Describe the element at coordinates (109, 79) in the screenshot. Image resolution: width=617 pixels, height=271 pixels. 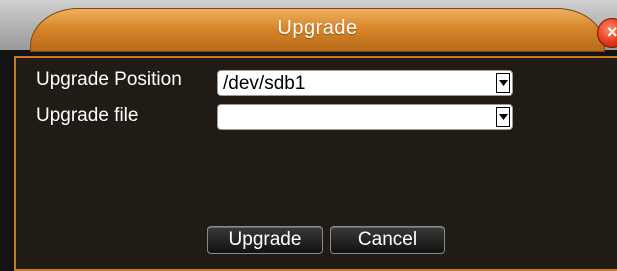
I see `upgrade-position-label: Upgrade Position` at that location.